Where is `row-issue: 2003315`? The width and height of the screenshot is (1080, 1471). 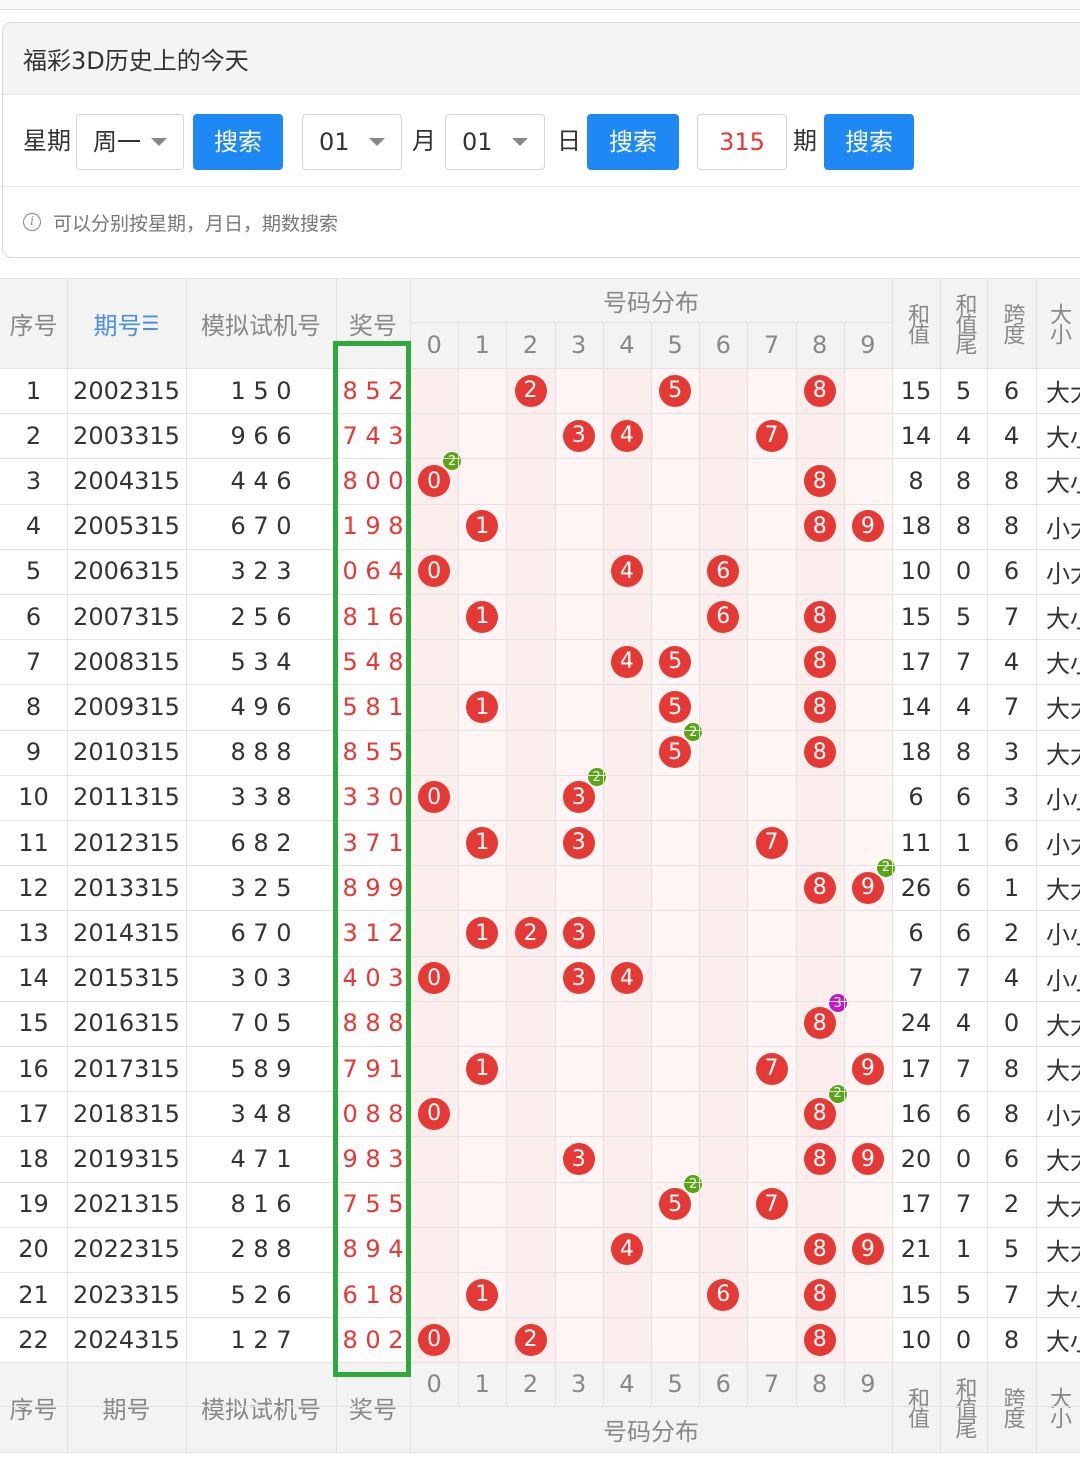
row-issue: 2003315 is located at coordinates (126, 435).